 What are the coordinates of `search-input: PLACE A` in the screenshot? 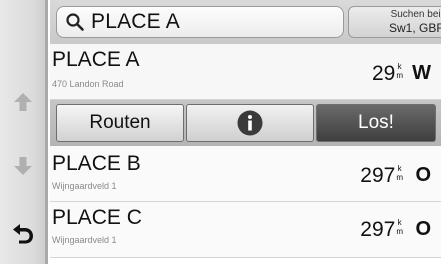 It's located at (200, 22).